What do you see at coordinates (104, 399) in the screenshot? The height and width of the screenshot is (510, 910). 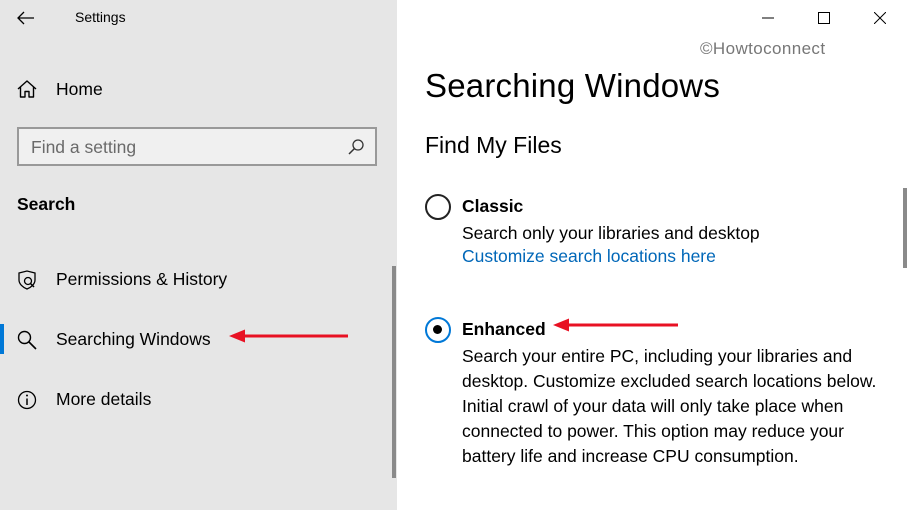 I see `sidebar-item-label: More details` at bounding box center [104, 399].